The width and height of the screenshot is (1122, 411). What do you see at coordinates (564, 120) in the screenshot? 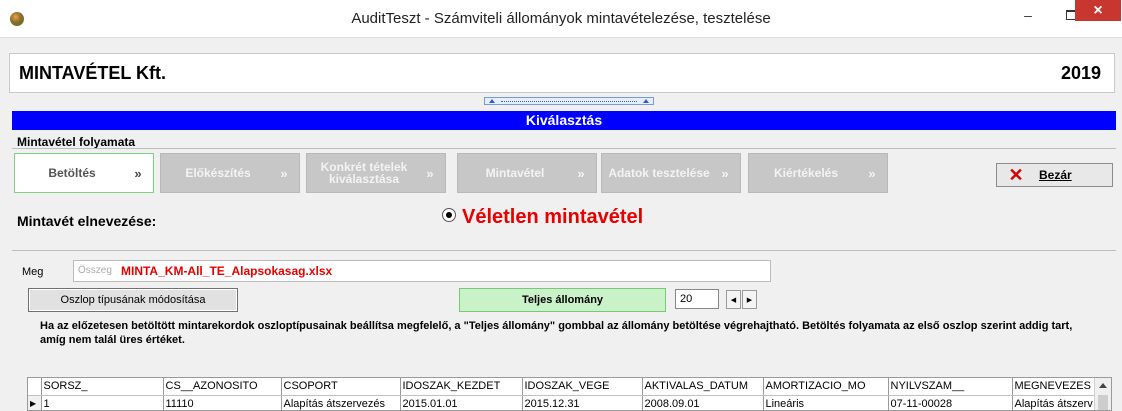
I see `section-band-title: Kiválasztás` at bounding box center [564, 120].